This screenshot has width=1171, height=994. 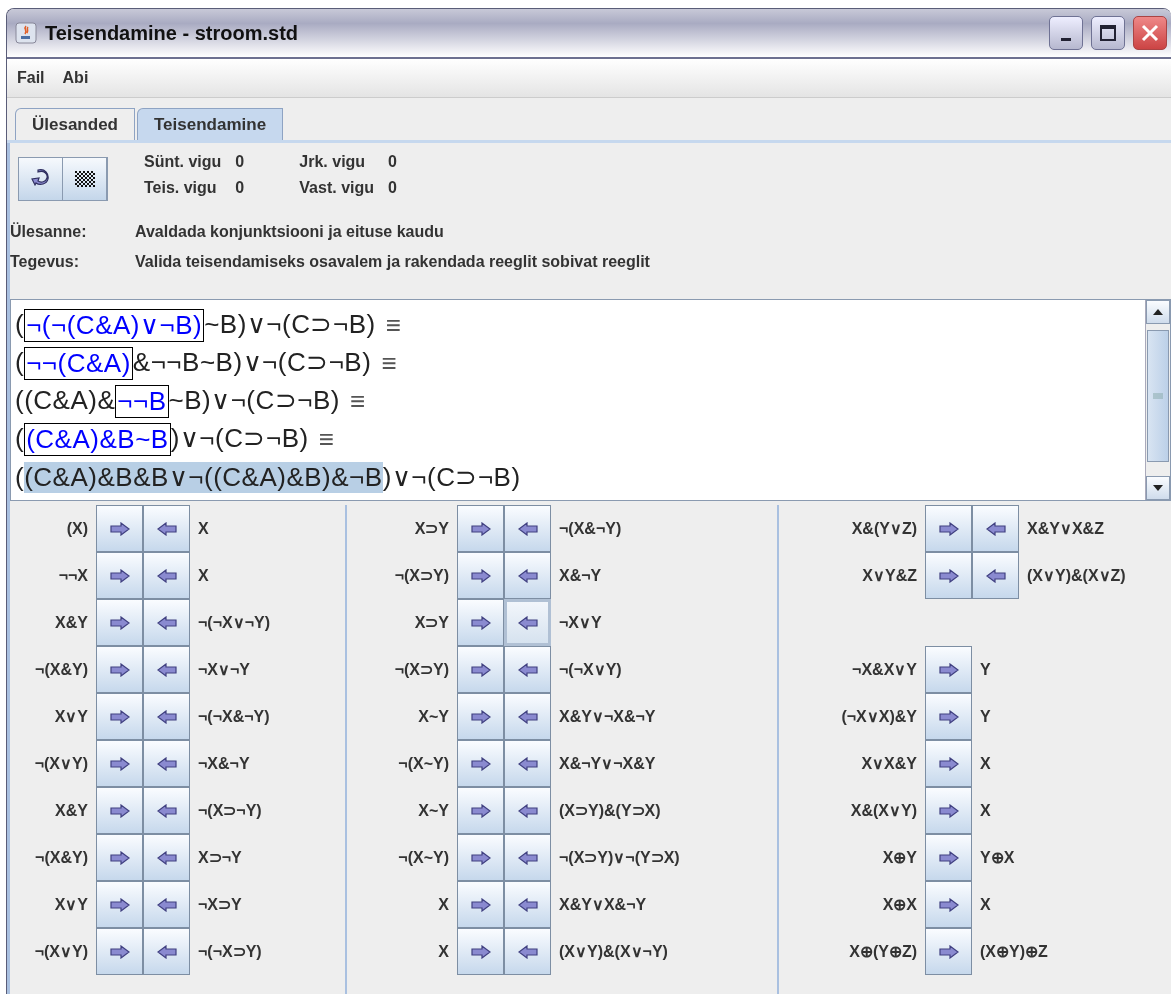 I want to click on rule-left-formula: X∨Y, so click(x=71, y=904).